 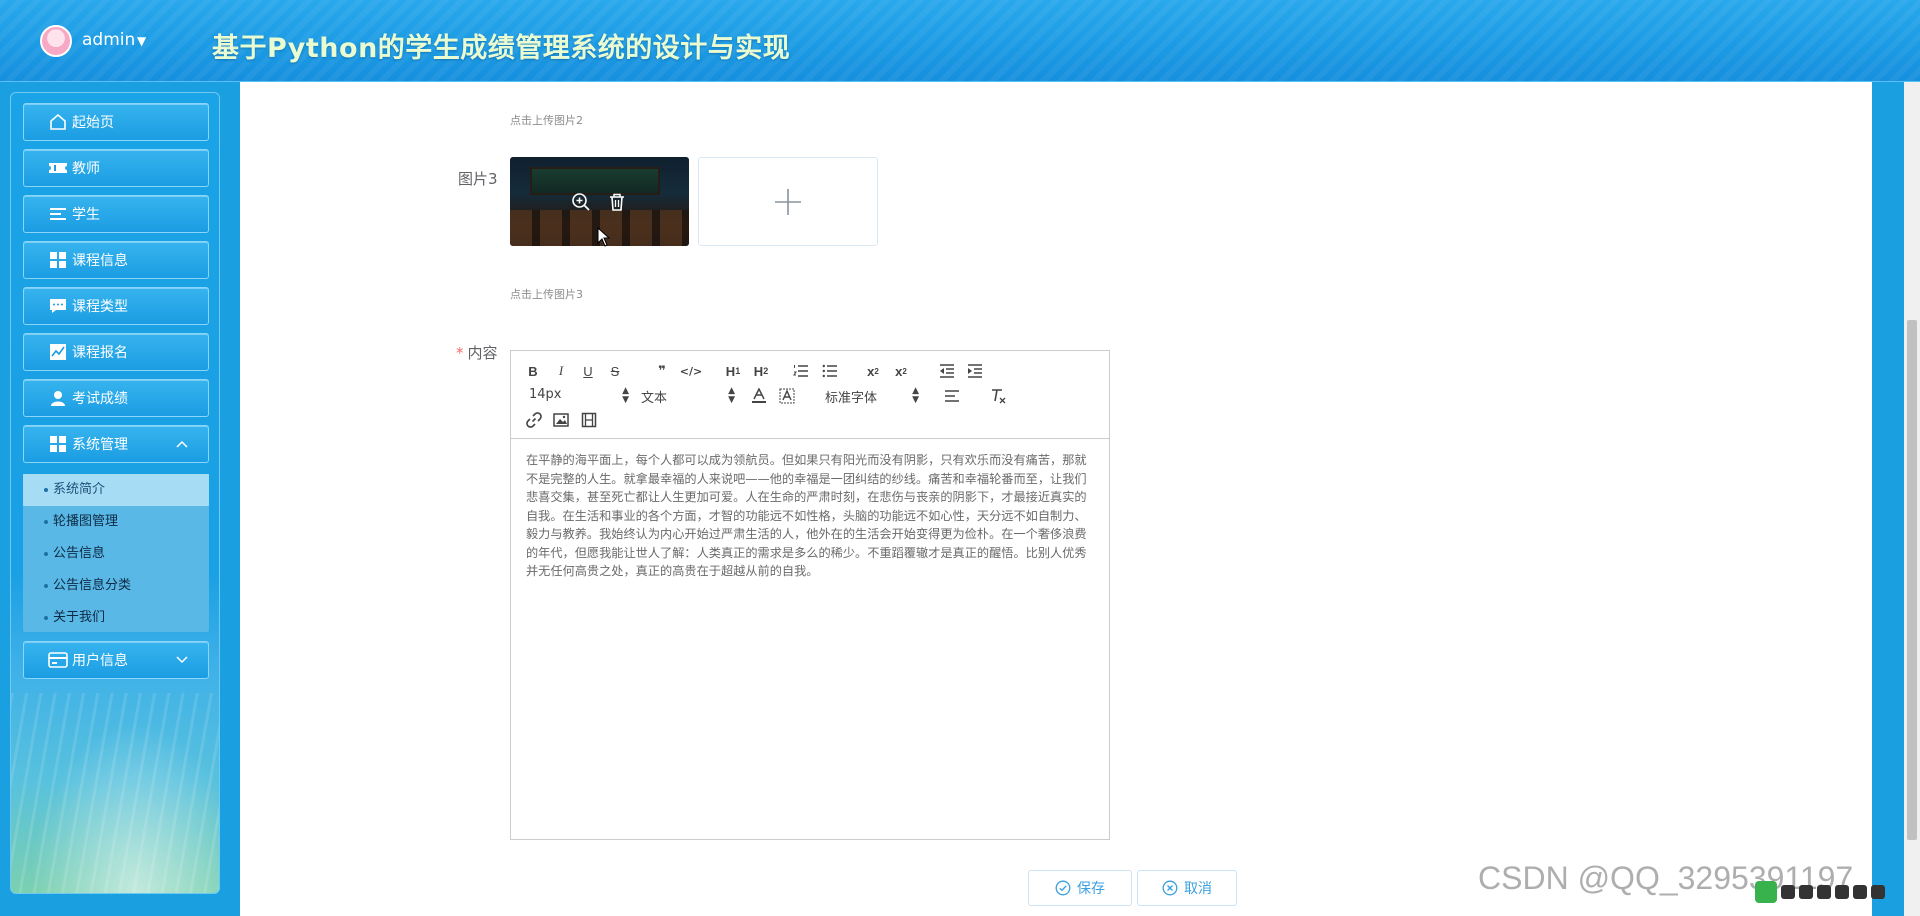 What do you see at coordinates (545, 394) in the screenshot?
I see `font-size-value: 14px` at bounding box center [545, 394].